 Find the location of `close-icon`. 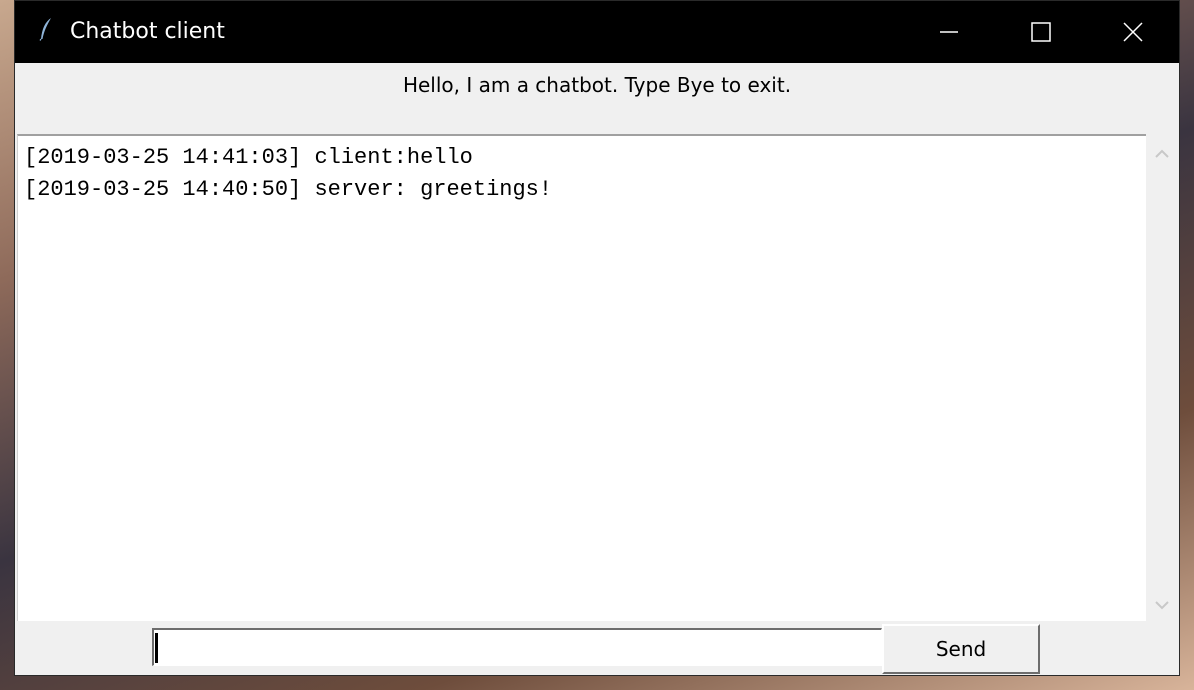

close-icon is located at coordinates (1133, 32).